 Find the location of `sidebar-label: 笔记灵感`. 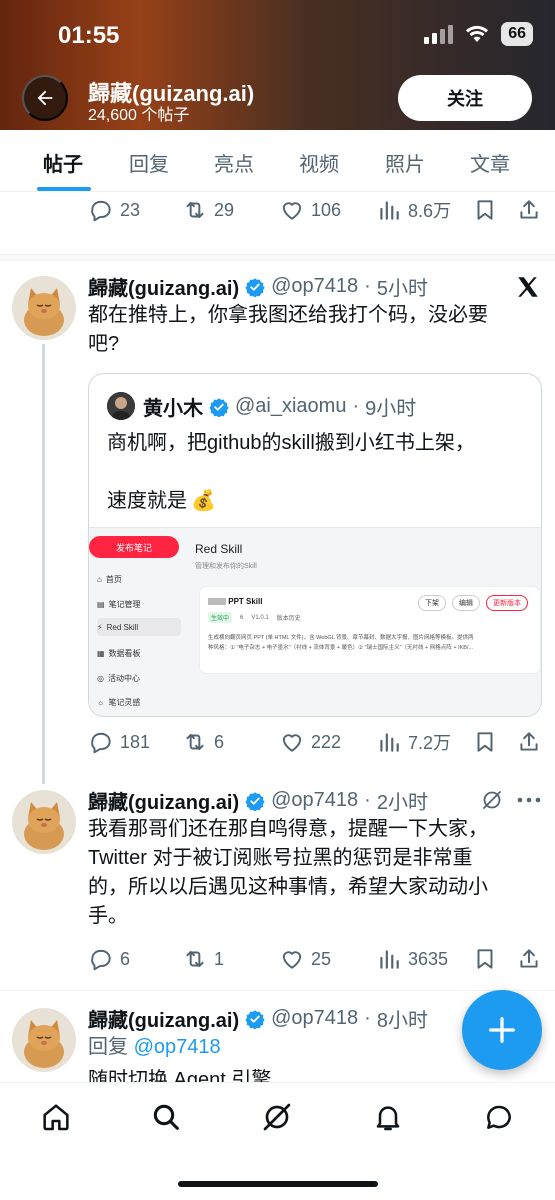

sidebar-label: 笔记灵感 is located at coordinates (124, 702).